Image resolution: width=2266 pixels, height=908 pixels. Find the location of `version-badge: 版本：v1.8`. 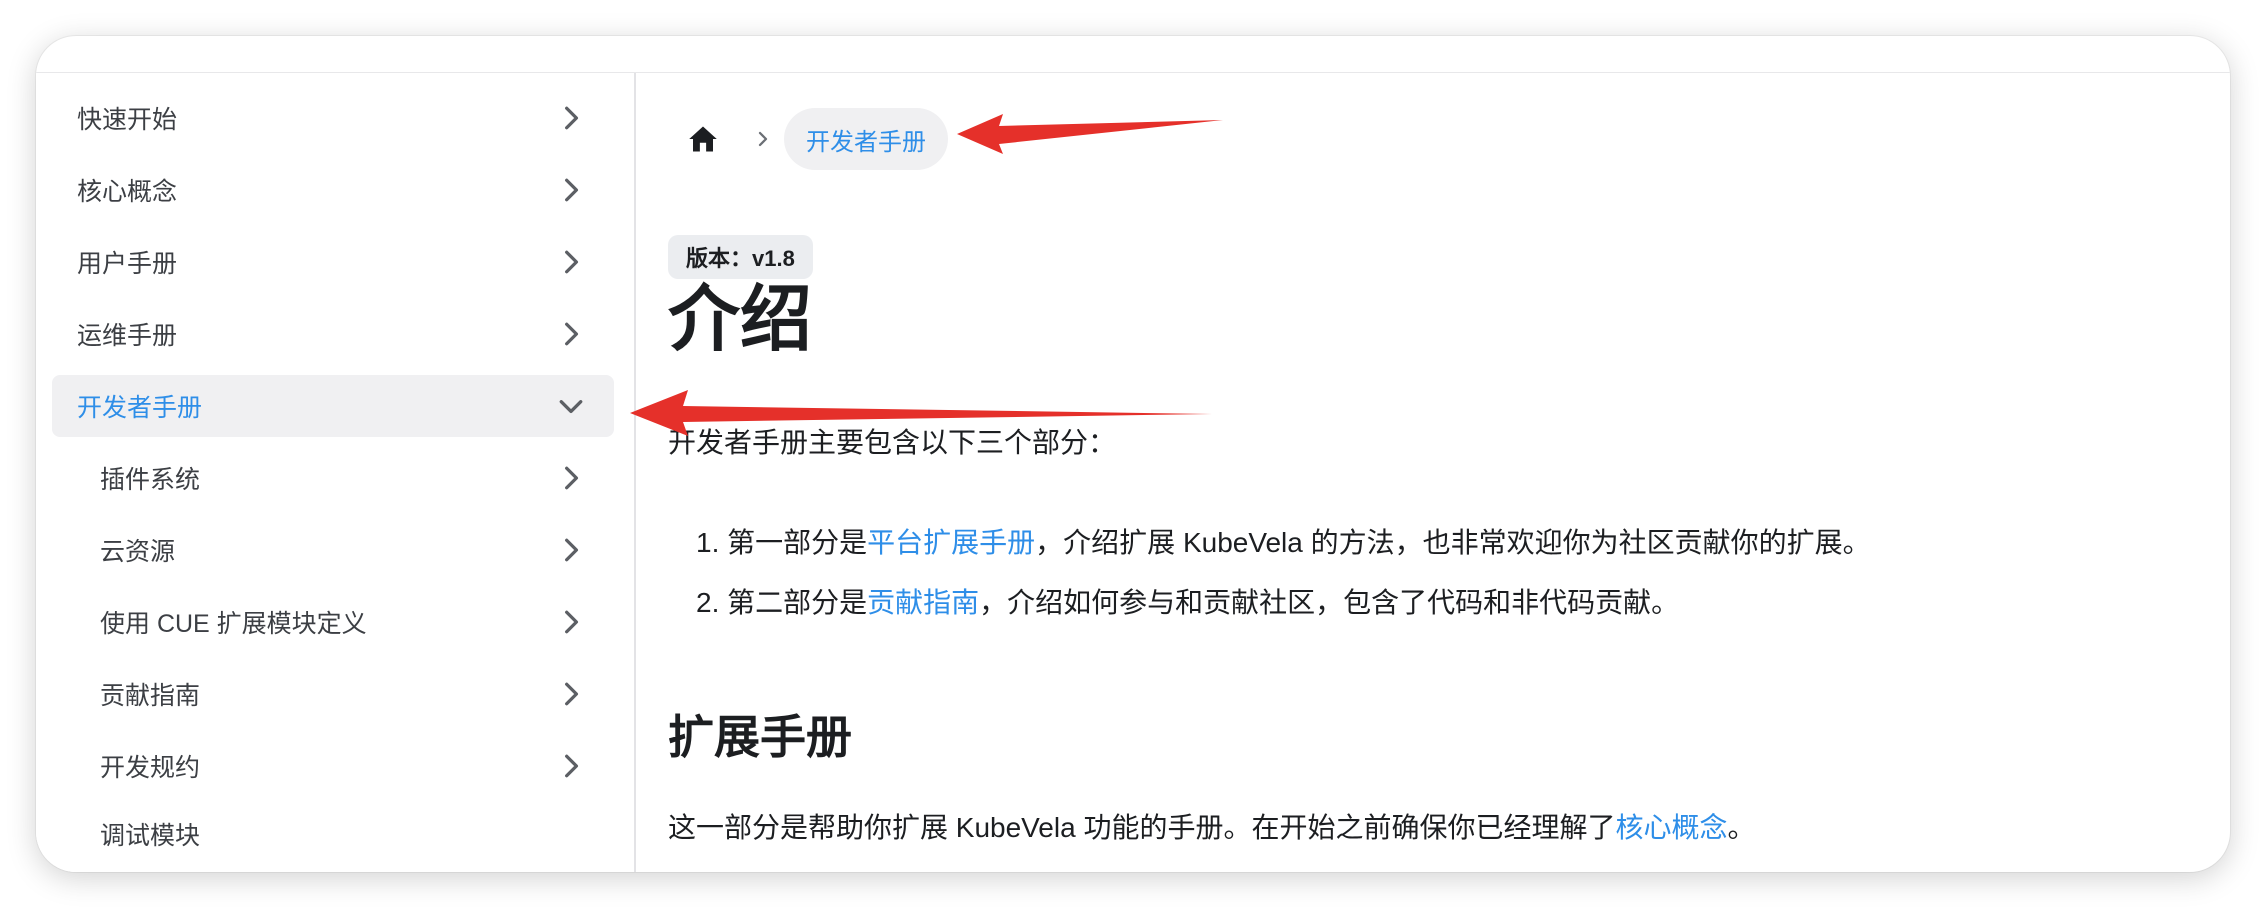

version-badge: 版本：v1.8 is located at coordinates (740, 257).